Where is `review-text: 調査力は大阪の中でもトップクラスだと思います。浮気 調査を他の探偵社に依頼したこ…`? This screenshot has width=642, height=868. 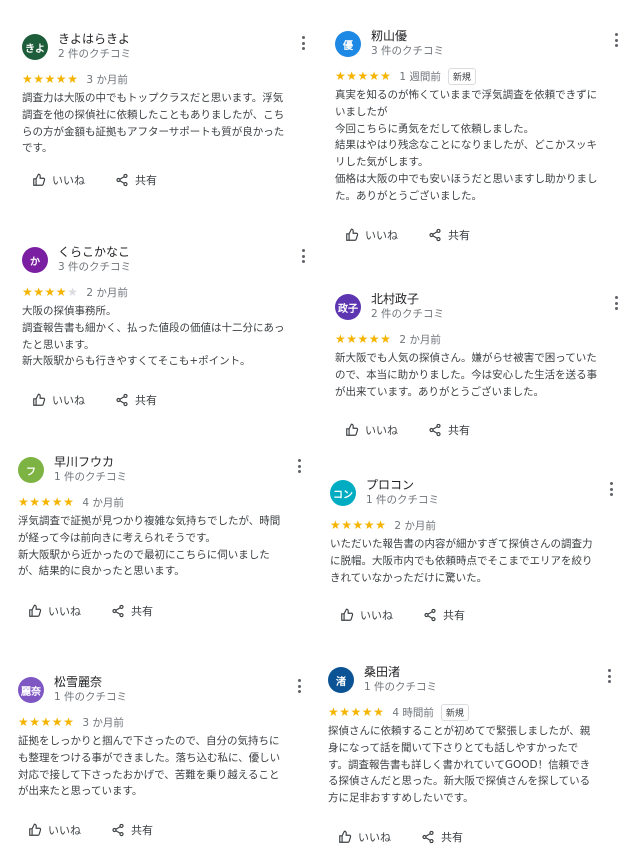 review-text: 調査力は大阪の中でもトップクラスだと思います。浮気 調査を他の探偵社に依頼したこ… is located at coordinates (153, 123).